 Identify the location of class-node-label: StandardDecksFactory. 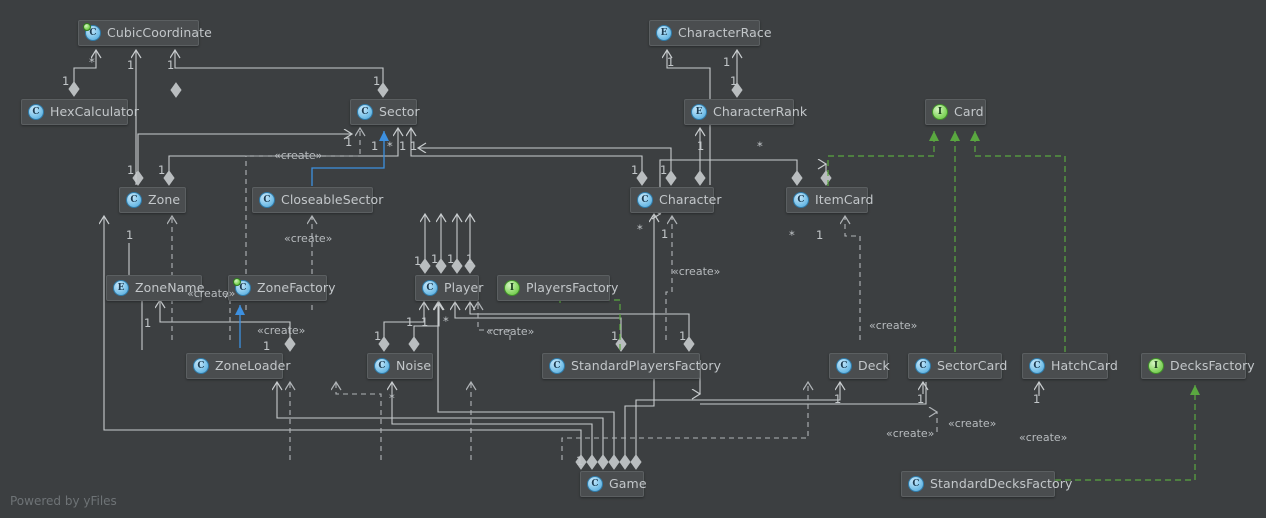
(1001, 483).